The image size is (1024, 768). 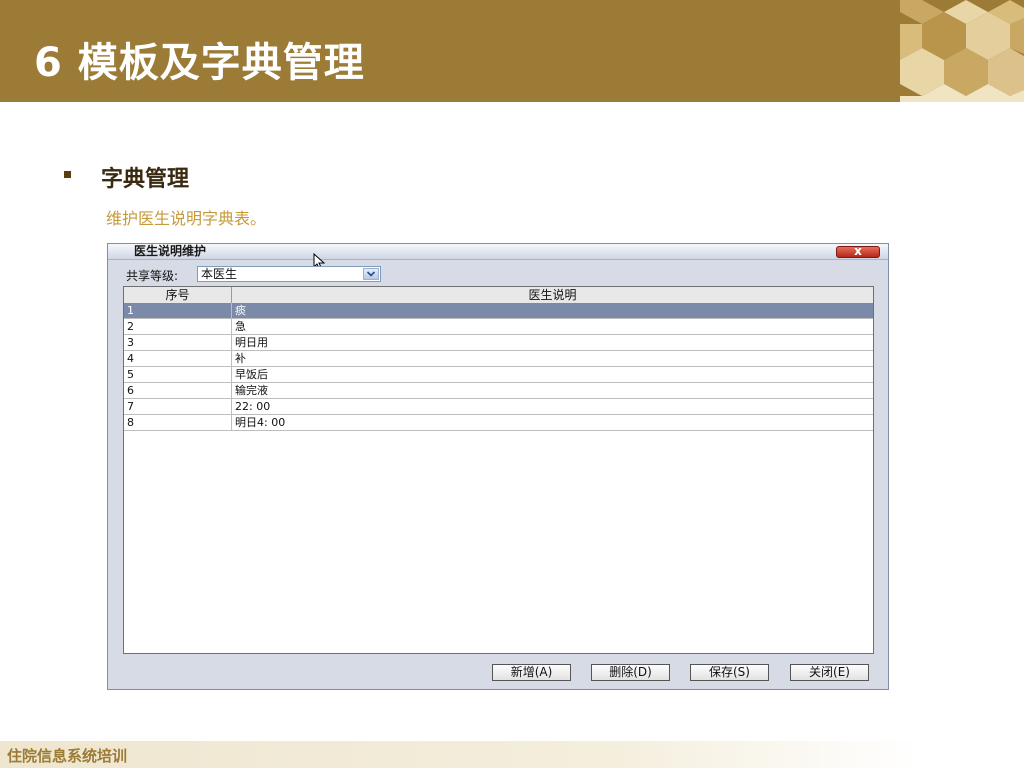 I want to click on table-header: 序号 医生说明, so click(x=498, y=295).